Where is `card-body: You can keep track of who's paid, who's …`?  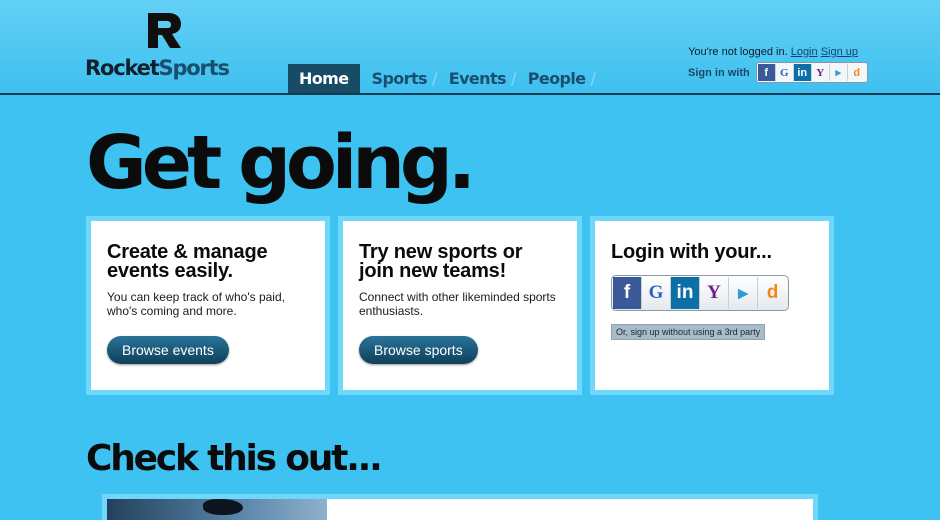
card-body: You can keep track of who's paid, who's … is located at coordinates (196, 304).